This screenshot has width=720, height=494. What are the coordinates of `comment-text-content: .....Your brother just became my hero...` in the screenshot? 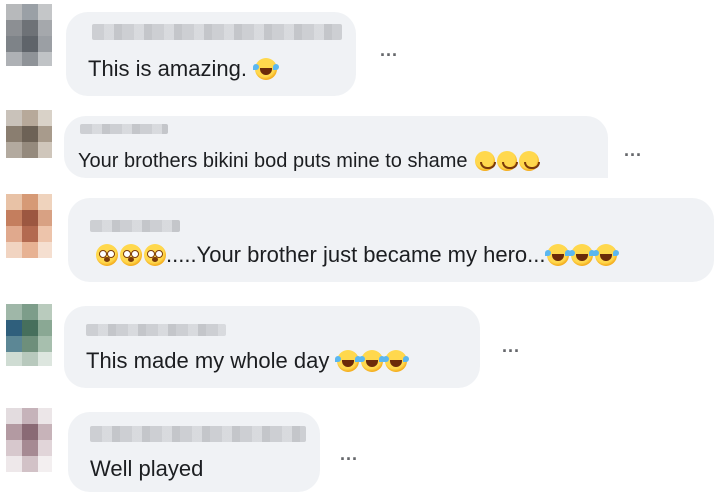 It's located at (356, 254).